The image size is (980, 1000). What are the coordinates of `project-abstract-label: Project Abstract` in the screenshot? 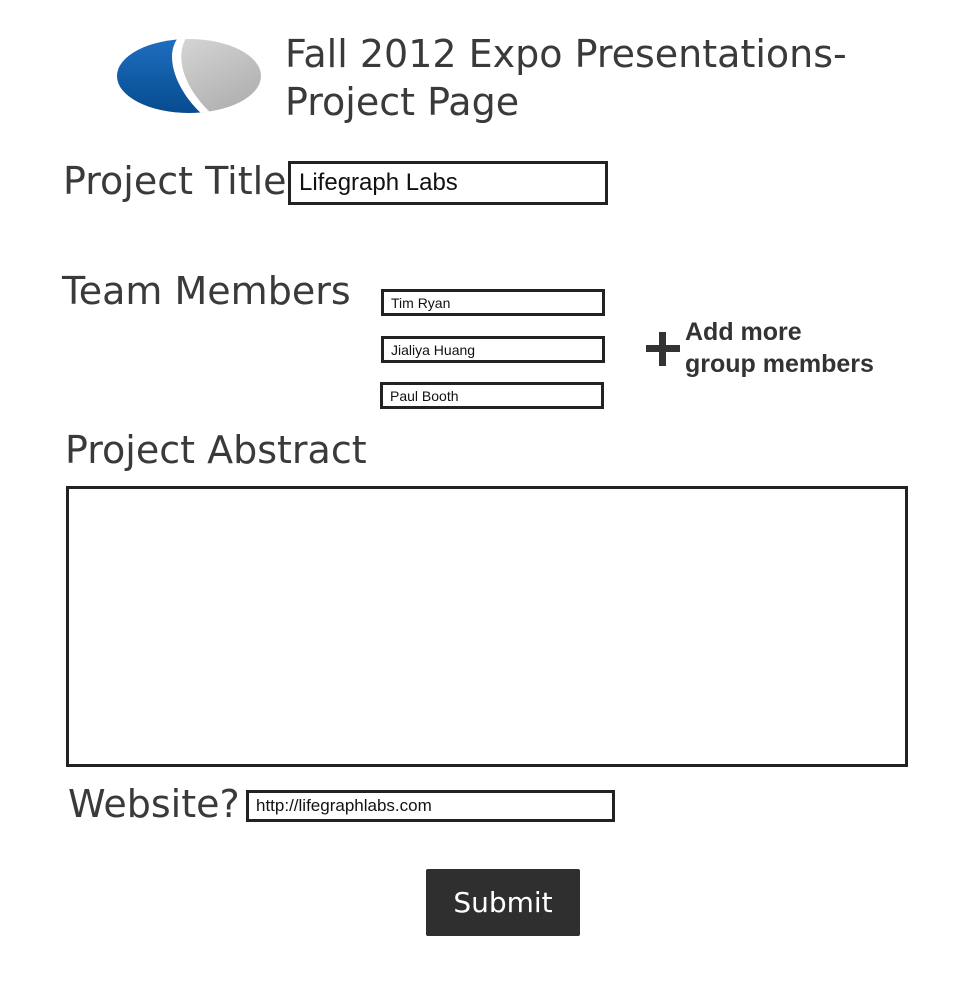 It's located at (216, 450).